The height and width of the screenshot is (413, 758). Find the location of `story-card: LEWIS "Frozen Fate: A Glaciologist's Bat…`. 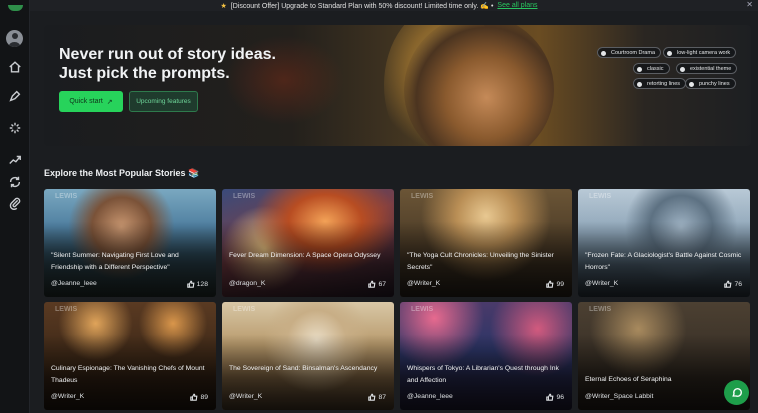

story-card: LEWIS "Frozen Fate: A Glaciologist's Bat… is located at coordinates (664, 243).